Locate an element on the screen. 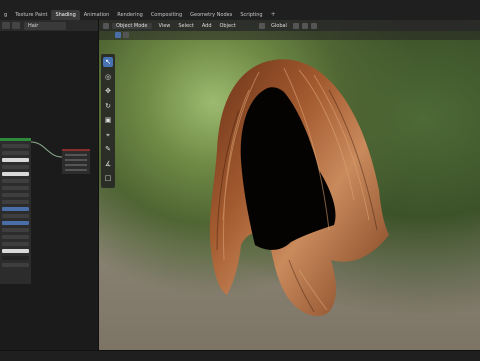 This screenshot has height=361, width=480. snap-icon is located at coordinates (304, 25).